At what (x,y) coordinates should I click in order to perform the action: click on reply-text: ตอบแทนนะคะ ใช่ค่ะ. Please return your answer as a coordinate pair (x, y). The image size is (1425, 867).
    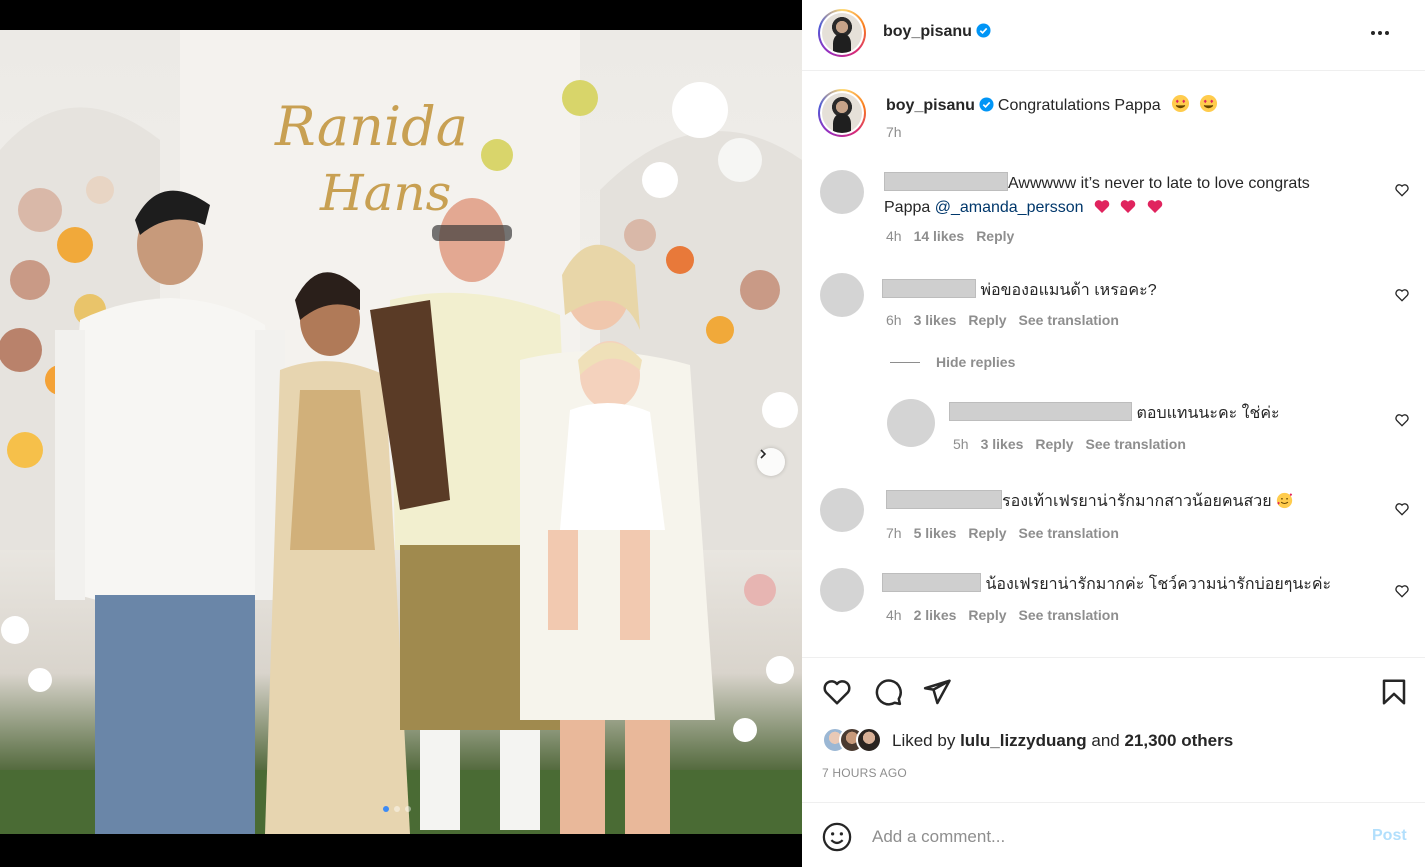
    Looking at the image, I should click on (1114, 414).